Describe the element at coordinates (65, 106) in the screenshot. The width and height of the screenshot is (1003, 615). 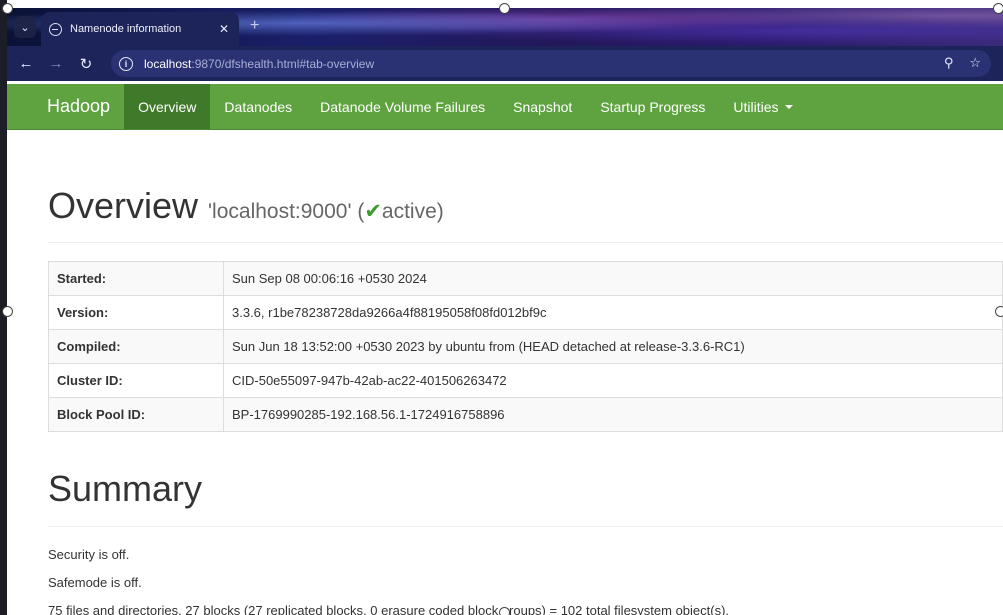
I see `brand-logo: Hadoop` at that location.